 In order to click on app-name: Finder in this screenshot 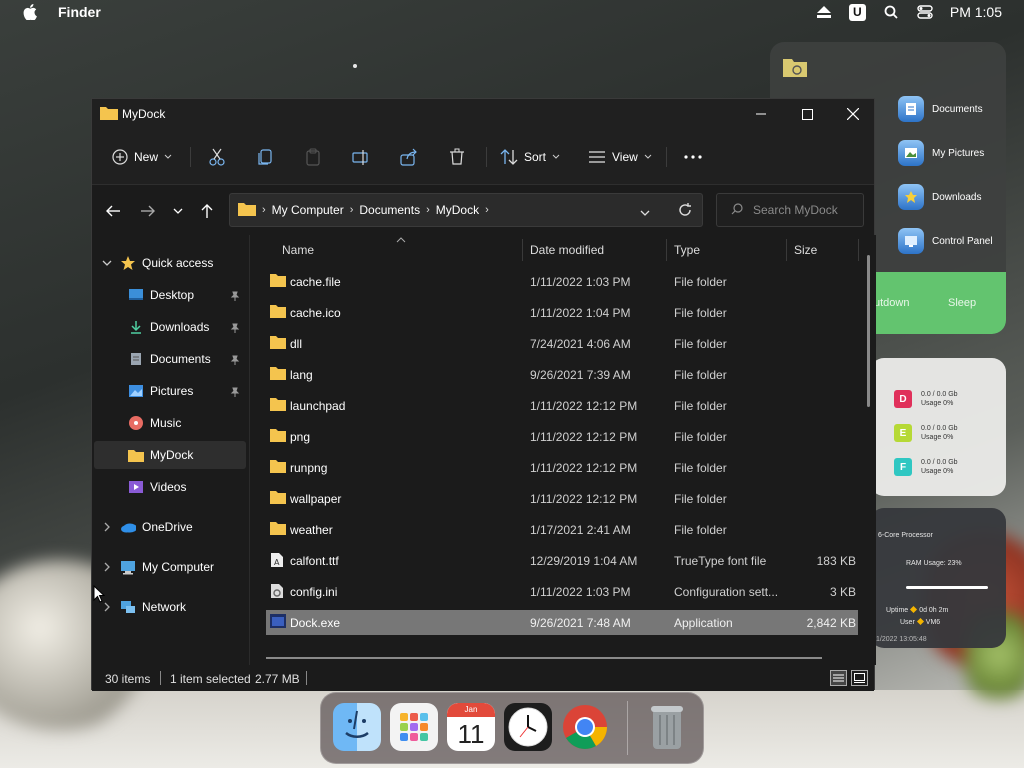, I will do `click(79, 12)`.